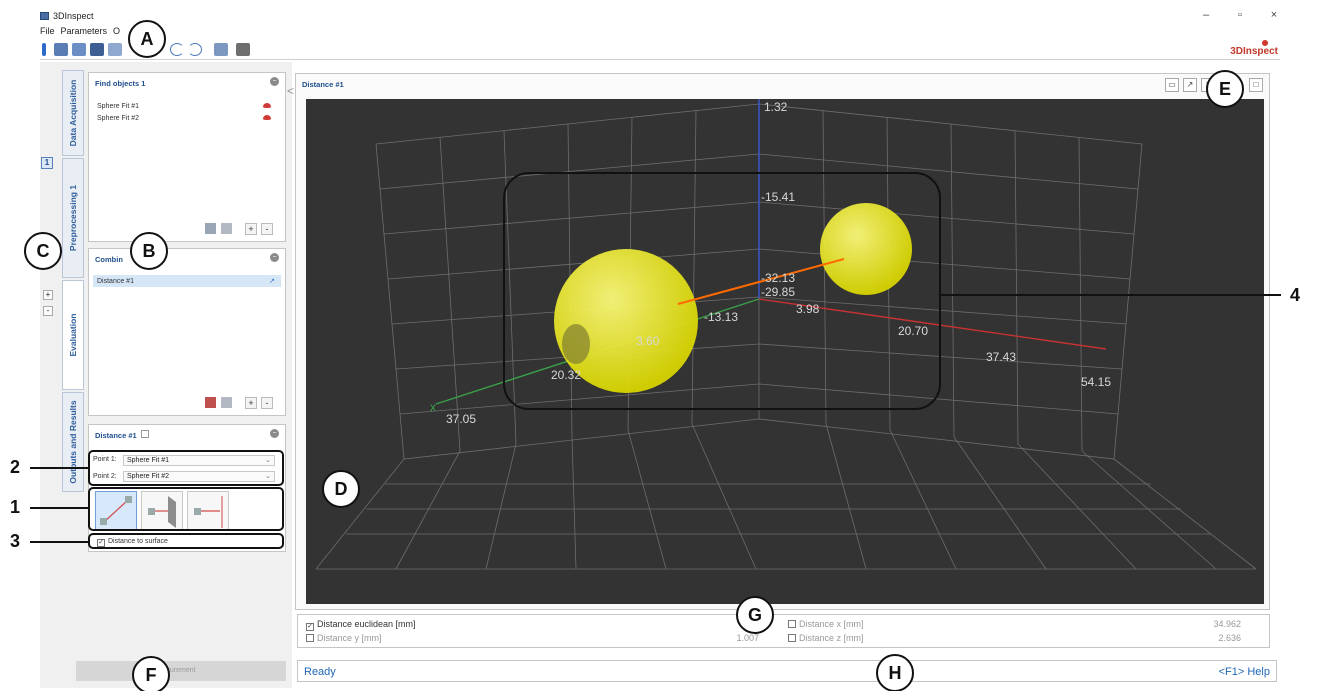 The width and height of the screenshot is (1328, 691). I want to click on panel-title: Distance #1, so click(116, 435).